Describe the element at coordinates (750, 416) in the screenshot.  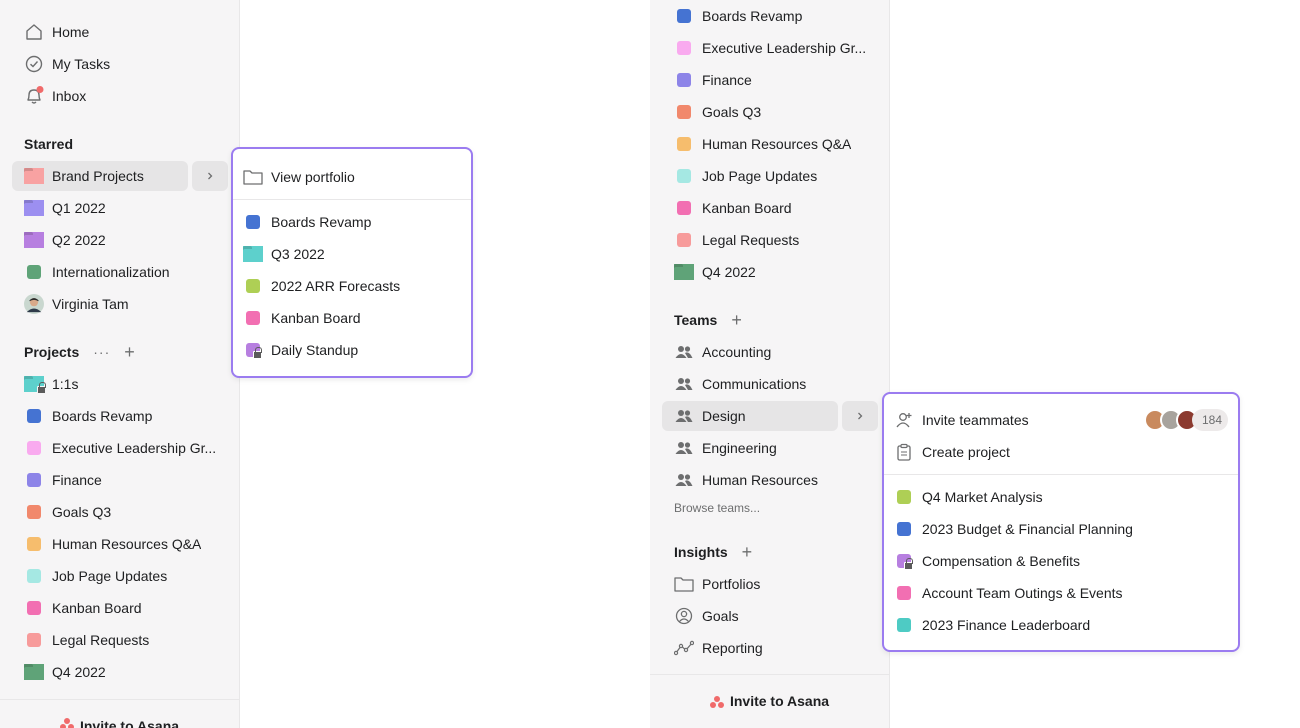
I see `team-item-design: Design` at that location.